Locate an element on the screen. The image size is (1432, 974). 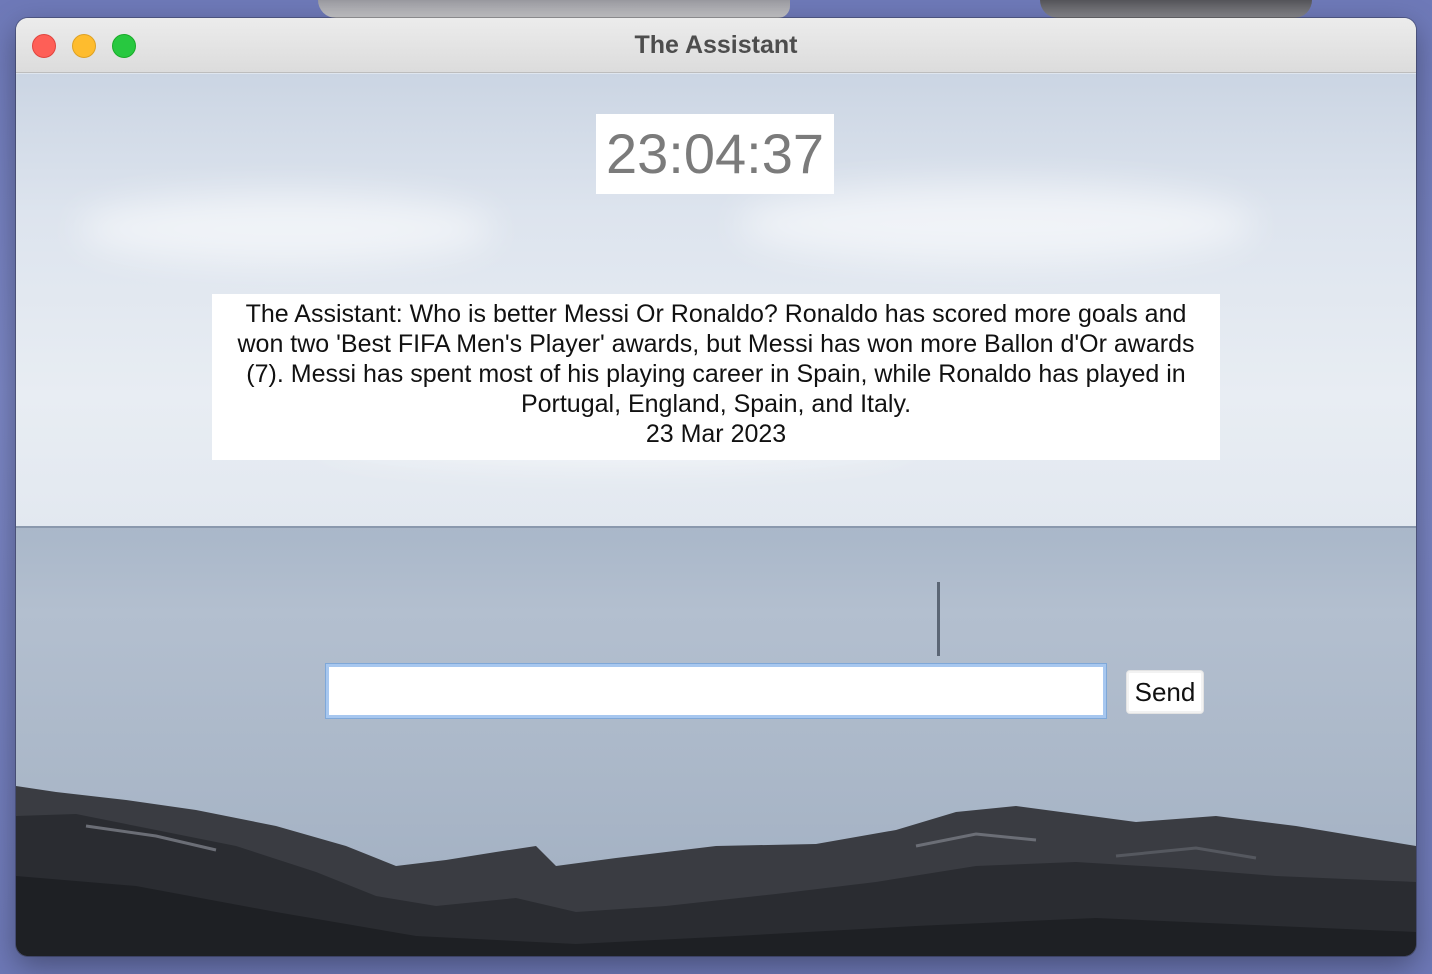
clock-display: 23:04:37 is located at coordinates (715, 154).